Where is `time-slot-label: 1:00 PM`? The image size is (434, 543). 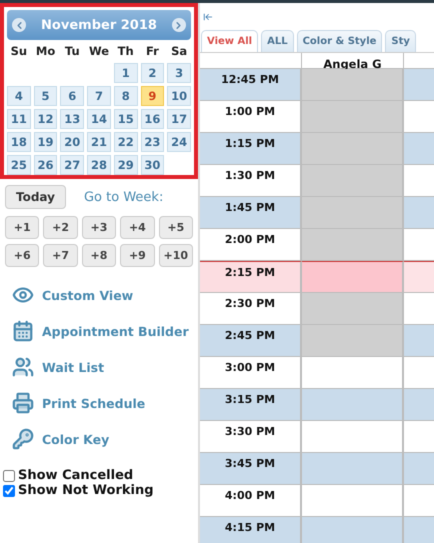
time-slot-label: 1:00 PM is located at coordinates (251, 117).